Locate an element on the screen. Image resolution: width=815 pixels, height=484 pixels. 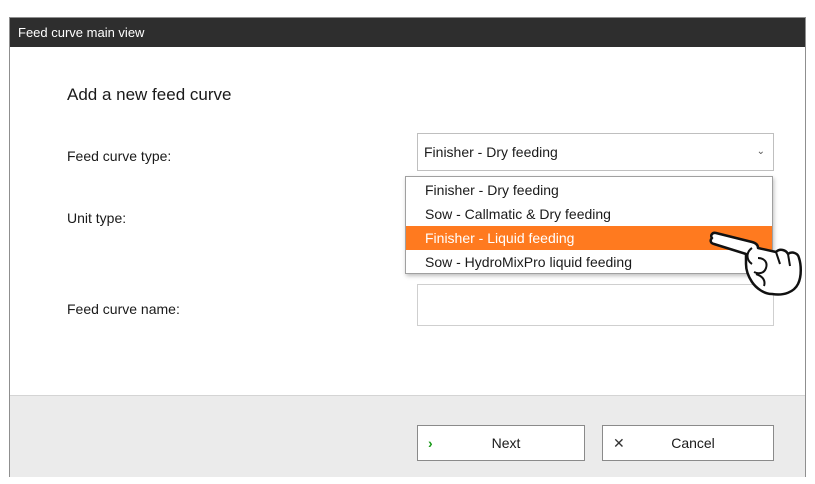
feed-curve-name-label: Feed curve name: is located at coordinates (123, 309).